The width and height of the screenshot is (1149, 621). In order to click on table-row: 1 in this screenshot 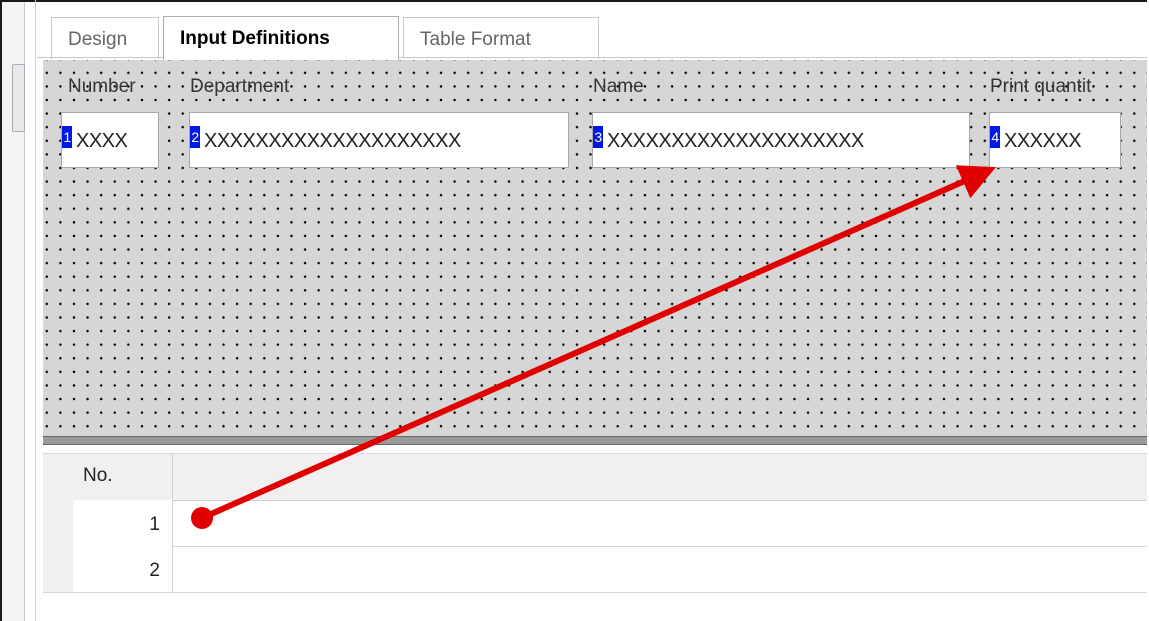, I will do `click(595, 523)`.